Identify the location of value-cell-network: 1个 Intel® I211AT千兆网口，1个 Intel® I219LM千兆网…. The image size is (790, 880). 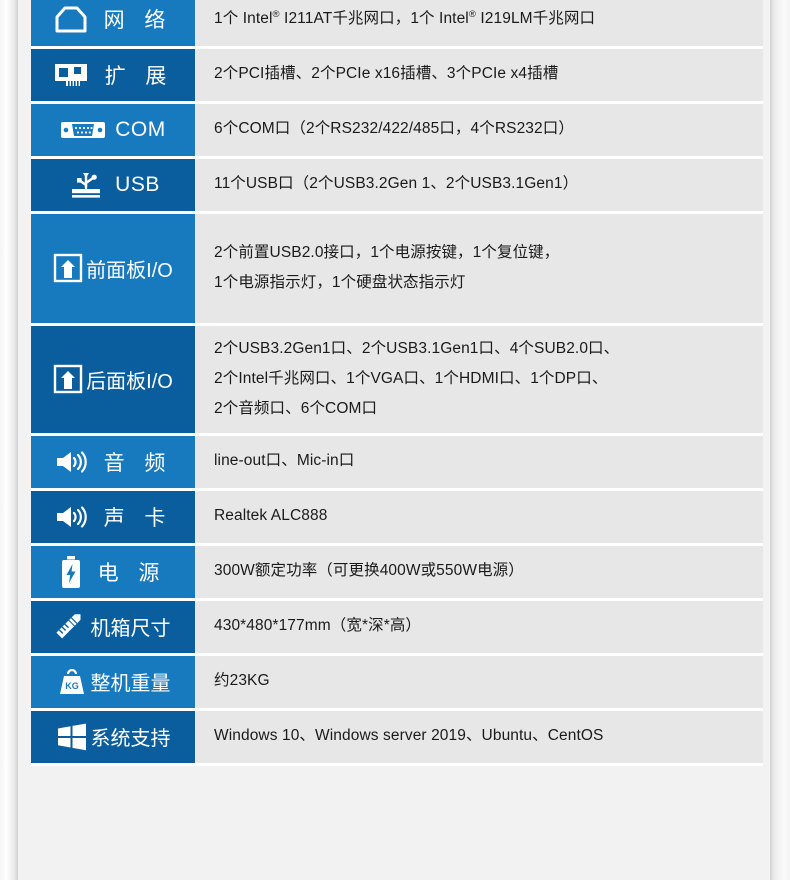
(479, 24).